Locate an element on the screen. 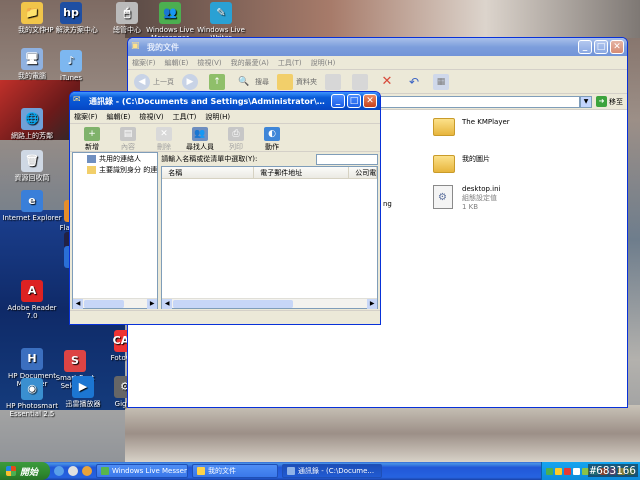  tree-item-shared-contacts: 共用的連絡人 is located at coordinates (115, 158).